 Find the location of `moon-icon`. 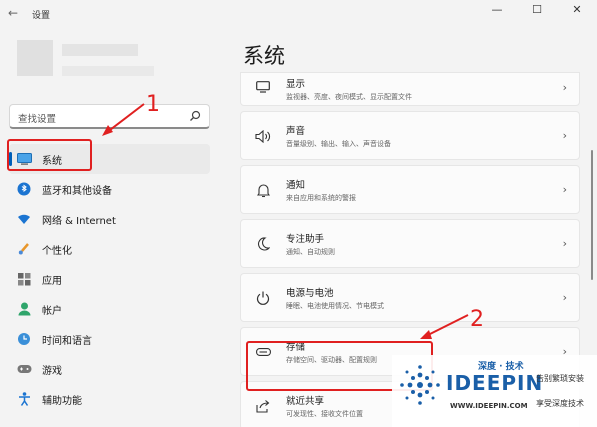

moon-icon is located at coordinates (263, 244).